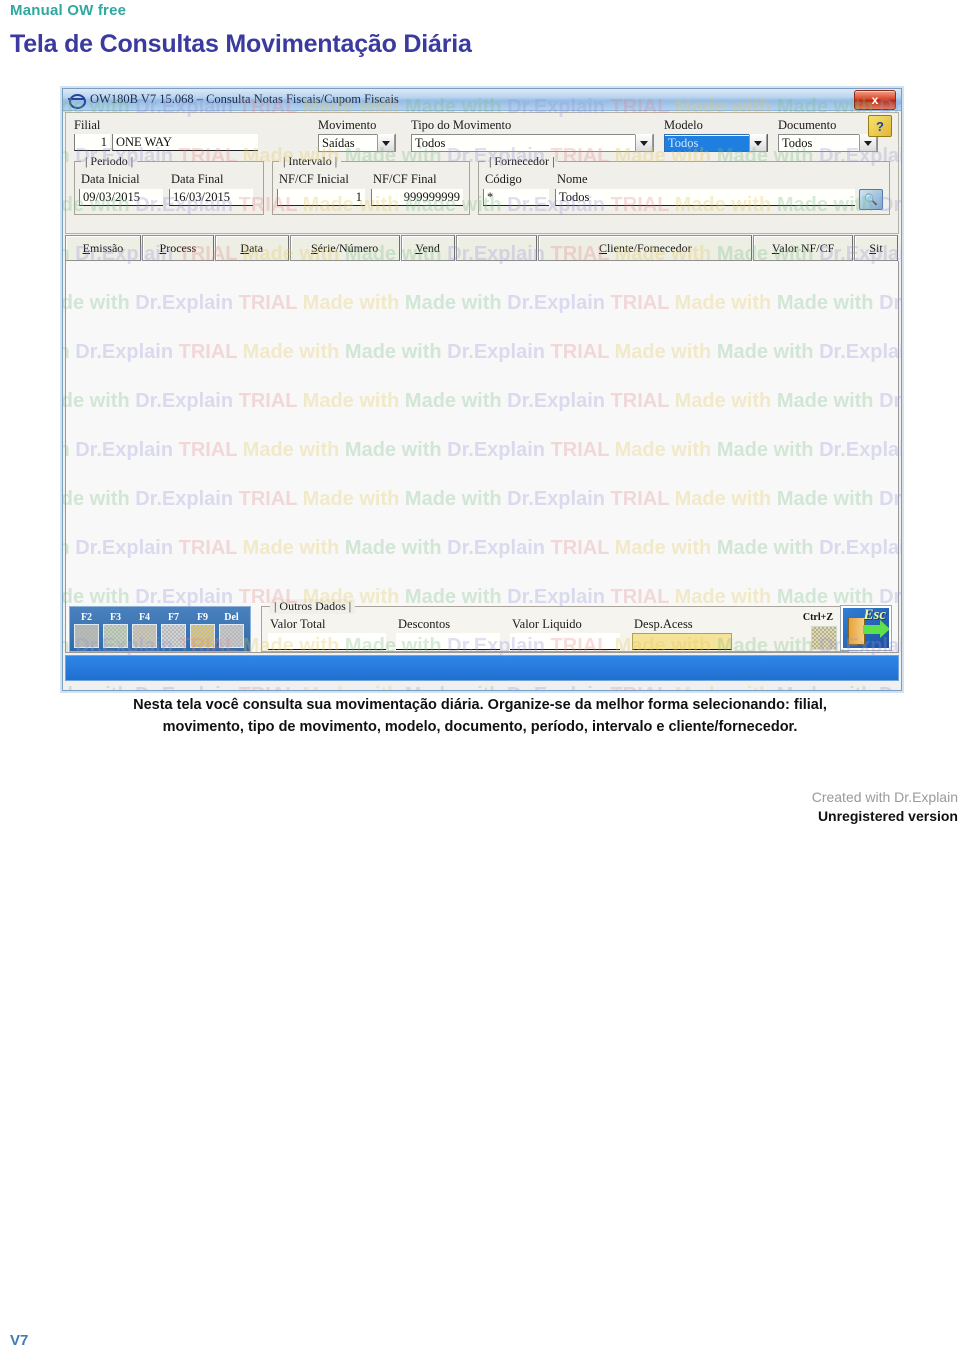  Describe the element at coordinates (876, 248) in the screenshot. I see `column-header-sit: Sit` at that location.